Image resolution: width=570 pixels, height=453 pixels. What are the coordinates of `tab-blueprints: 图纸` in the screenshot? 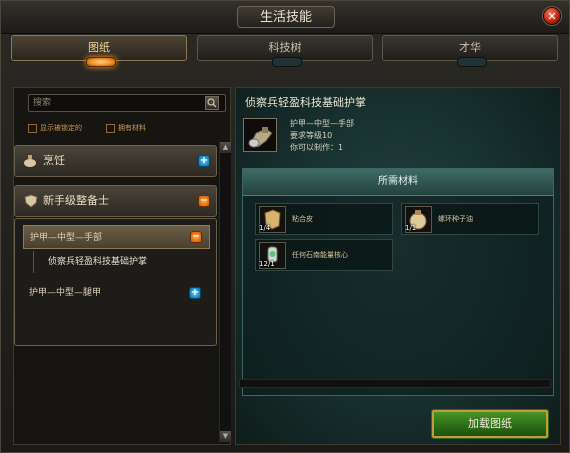 It's located at (99, 51).